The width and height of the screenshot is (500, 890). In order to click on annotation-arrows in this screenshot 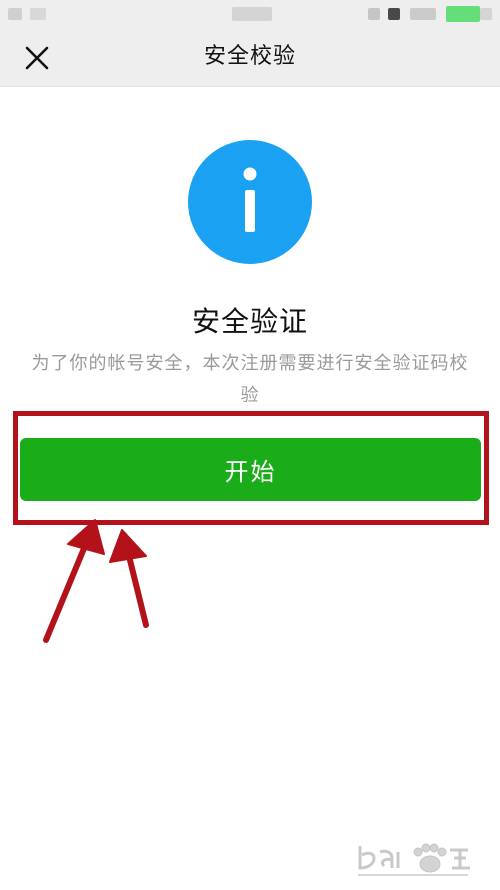, I will do `click(96, 581)`.